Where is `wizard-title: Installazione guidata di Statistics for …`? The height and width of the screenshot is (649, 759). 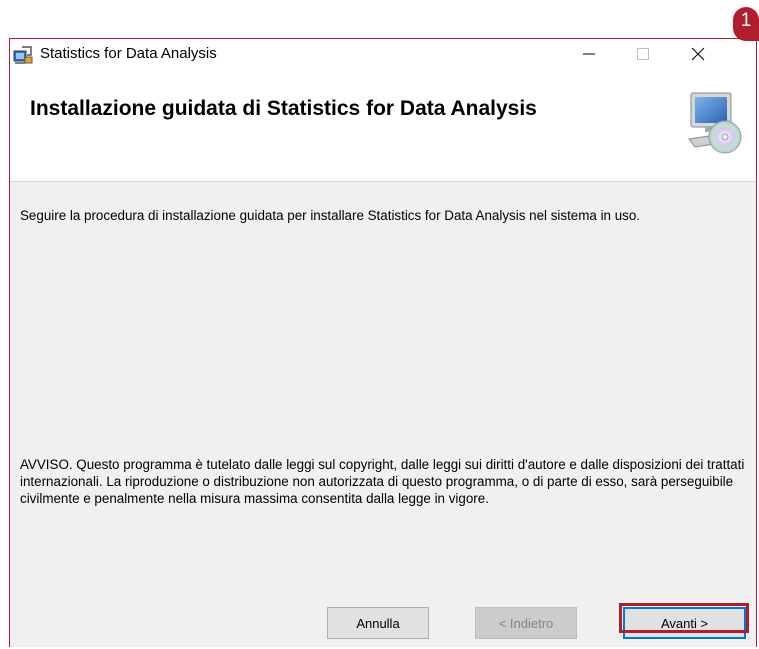 wizard-title: Installazione guidata di Statistics for … is located at coordinates (283, 108).